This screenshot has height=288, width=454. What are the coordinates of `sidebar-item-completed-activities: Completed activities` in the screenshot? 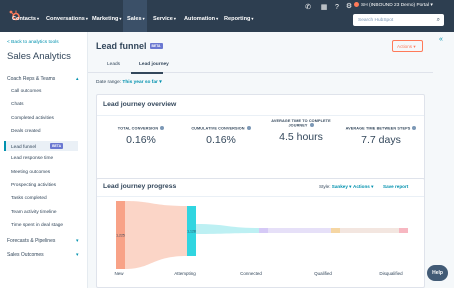 It's located at (32, 118).